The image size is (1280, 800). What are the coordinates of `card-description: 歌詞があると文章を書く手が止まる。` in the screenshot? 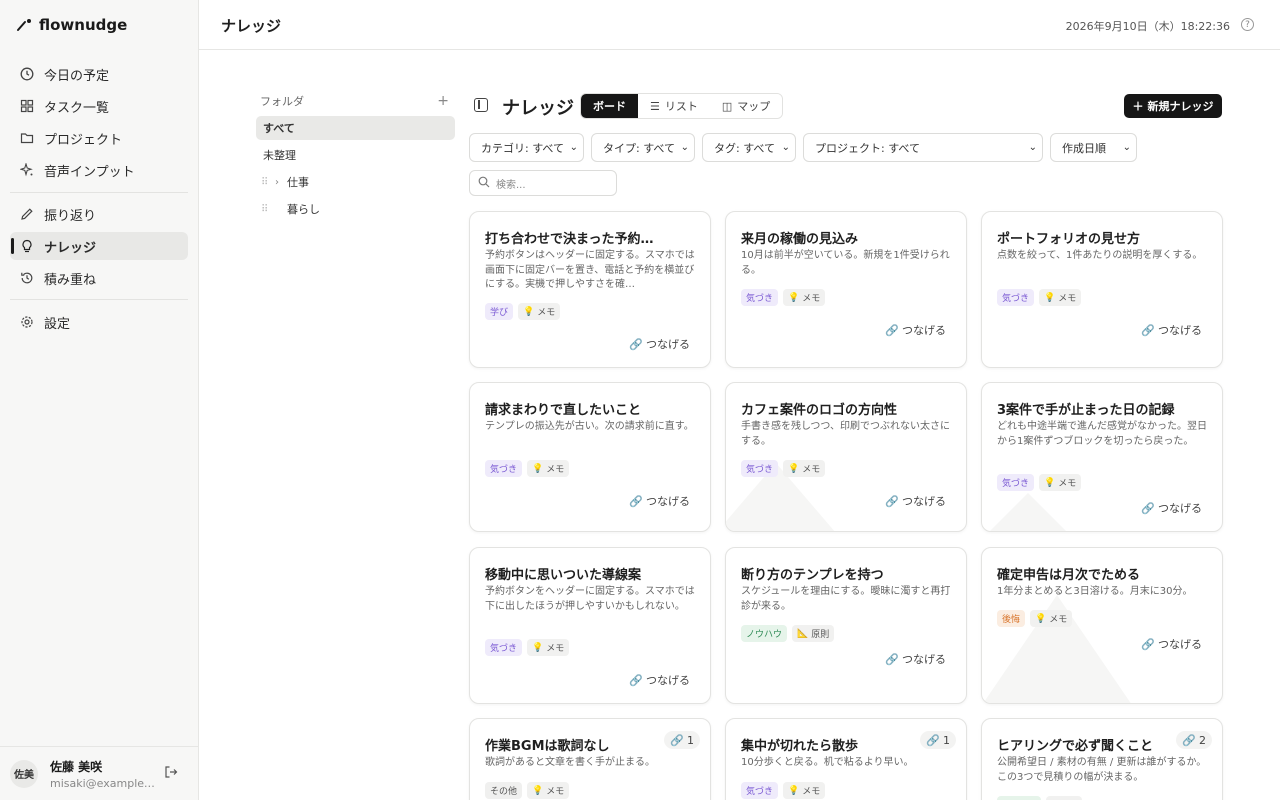 It's located at (570, 762).